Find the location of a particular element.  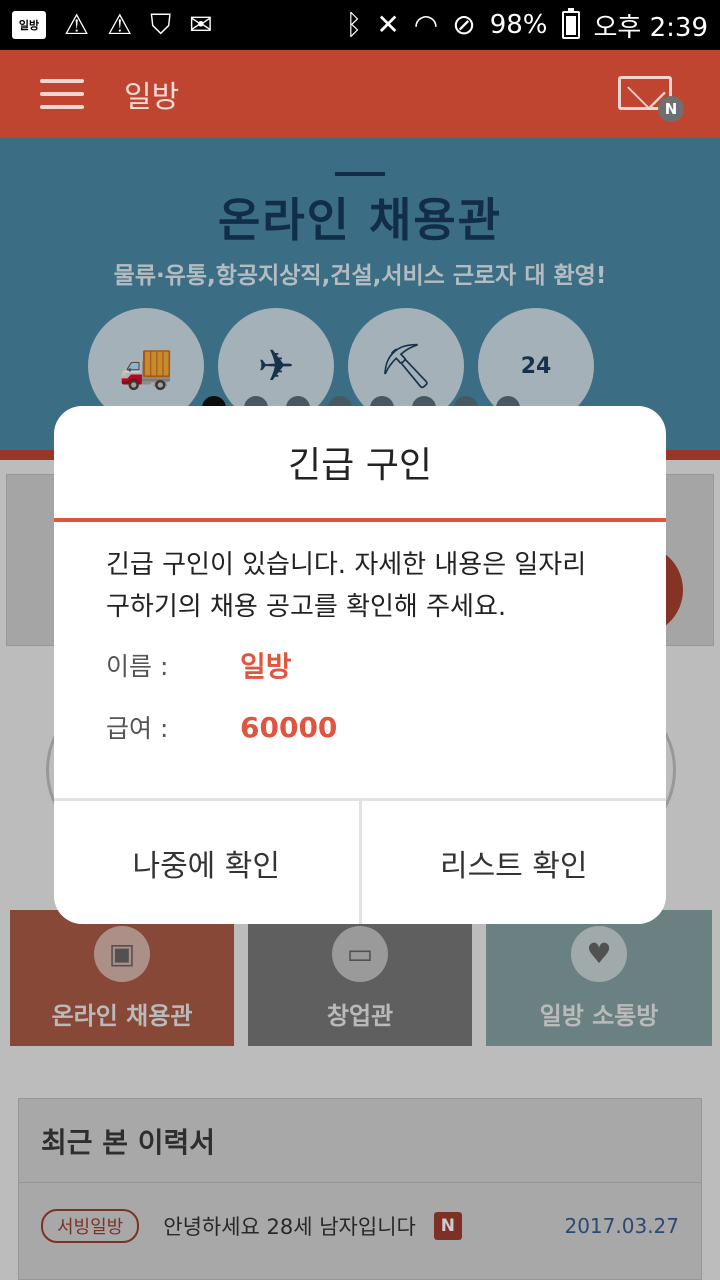

shield-icon: ⛉ is located at coordinates (161, 24).